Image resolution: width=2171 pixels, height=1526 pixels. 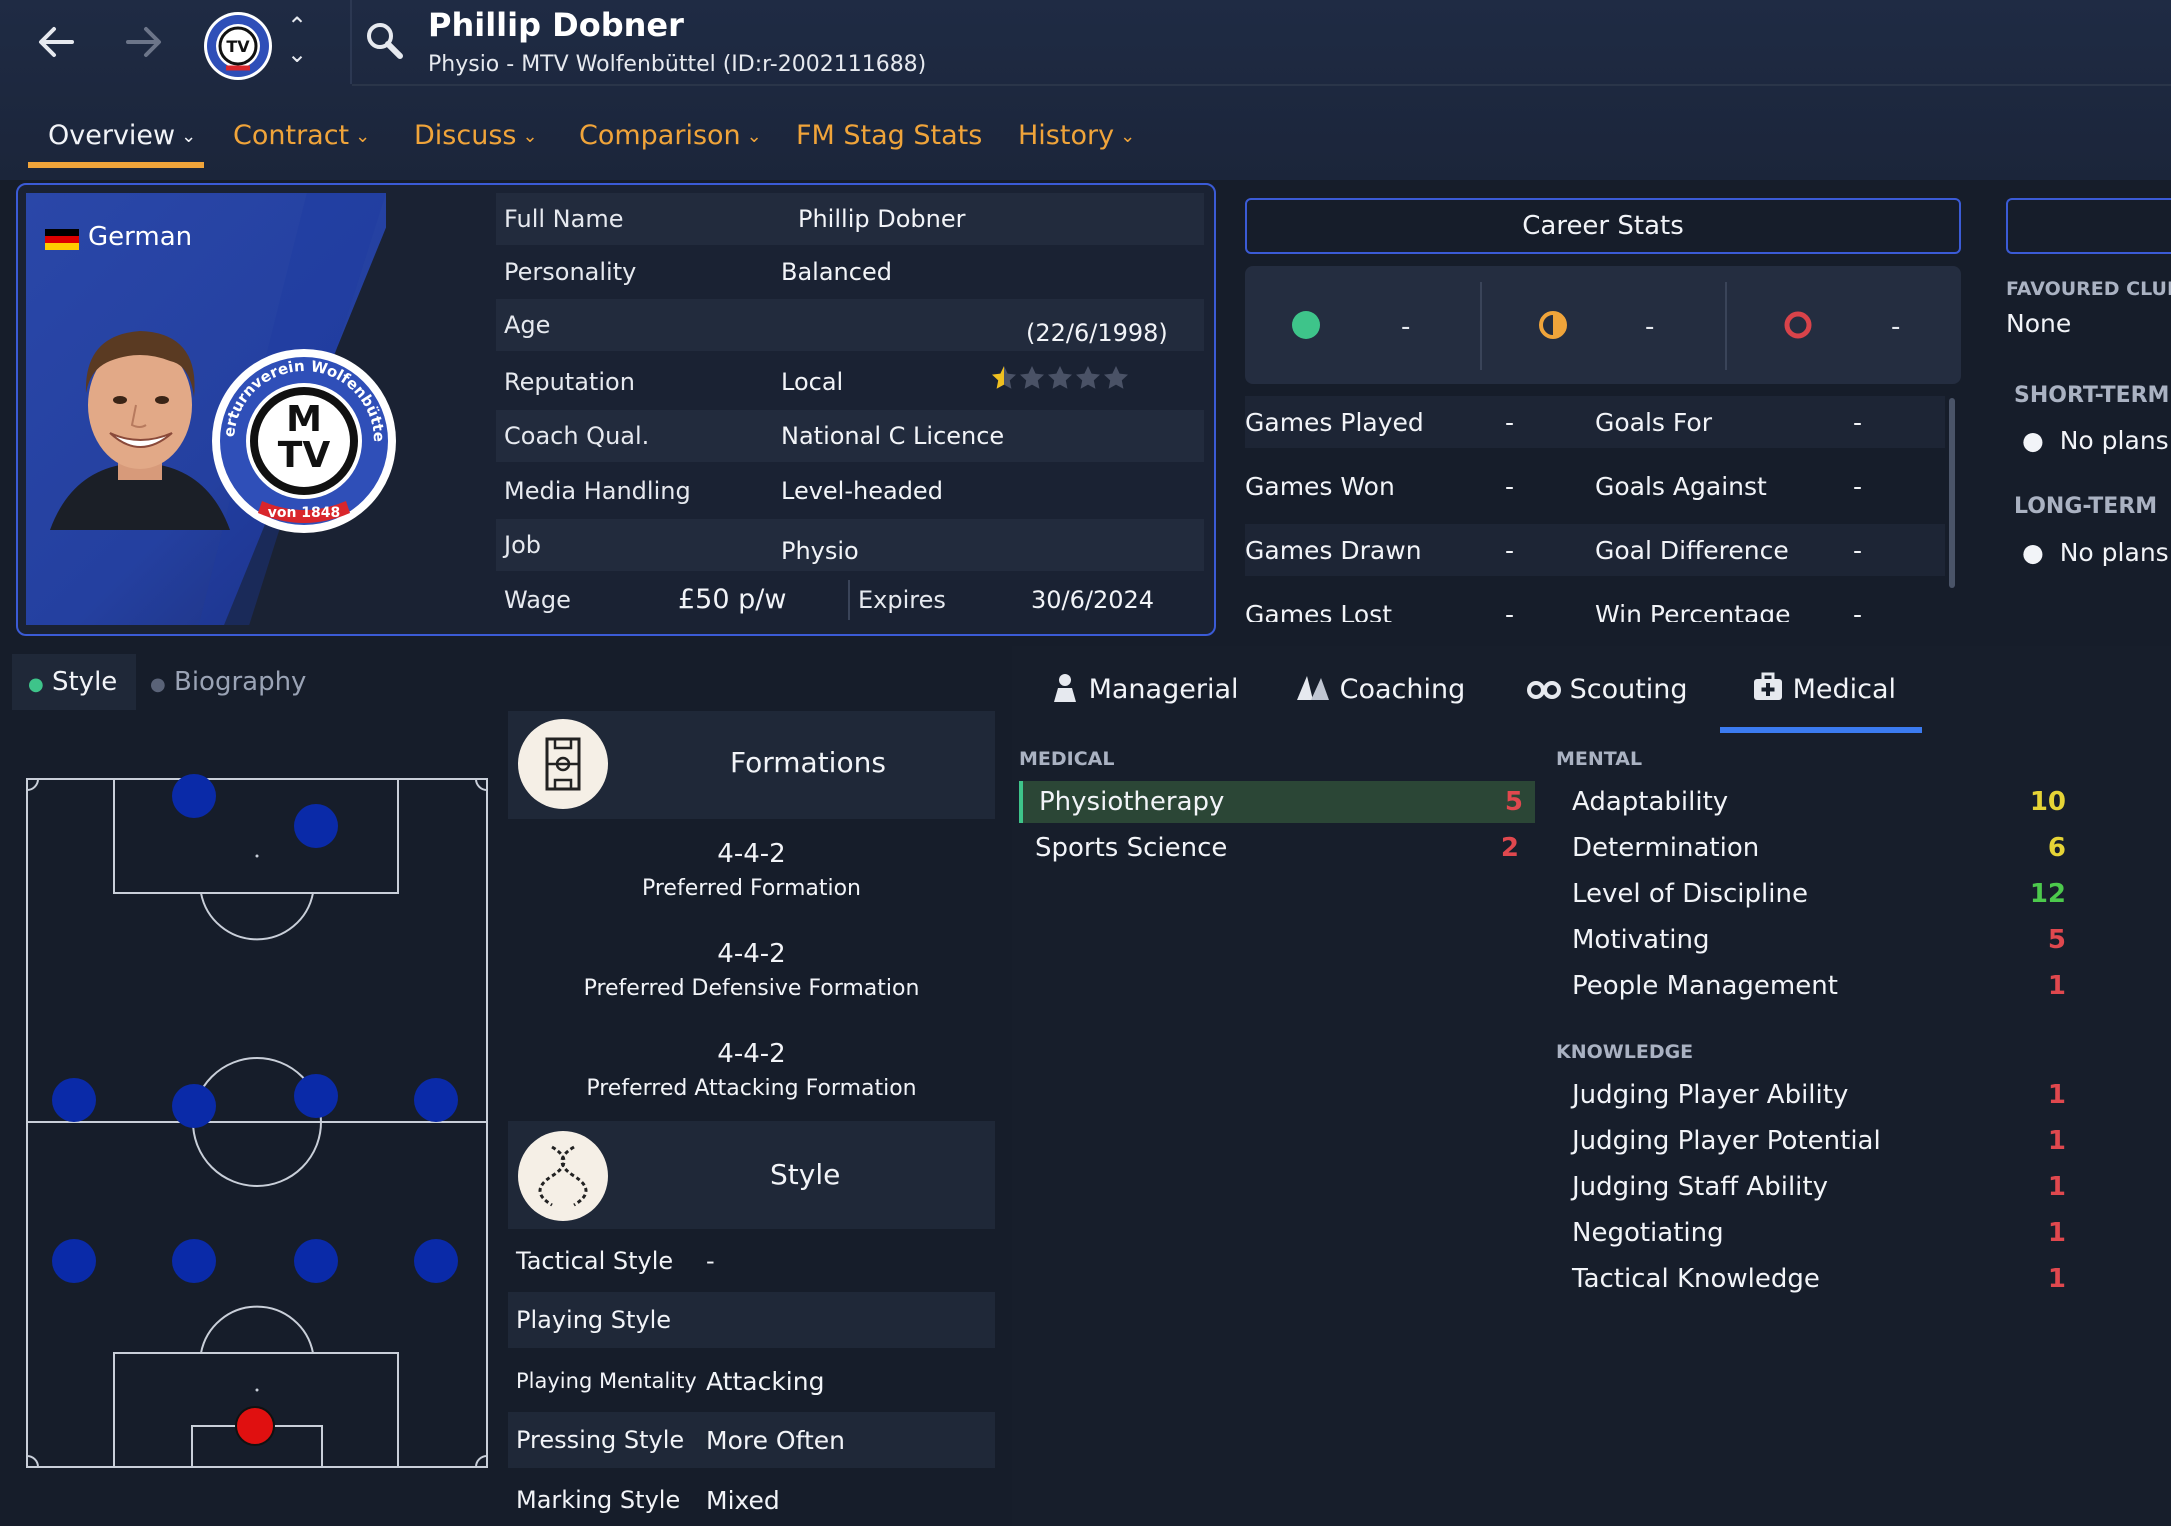 What do you see at coordinates (812, 382) in the screenshot?
I see `info-value: Local` at bounding box center [812, 382].